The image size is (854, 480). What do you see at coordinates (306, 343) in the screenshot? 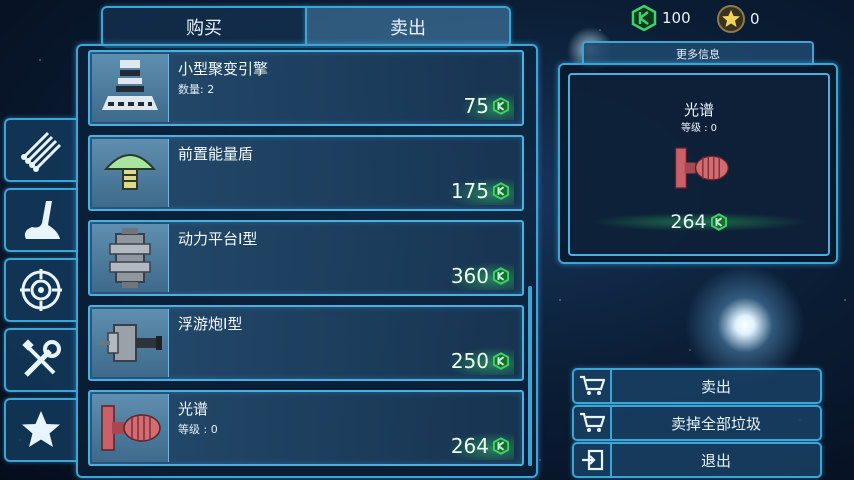
I see `list-item-cannon: 浮游炮I型 250` at bounding box center [306, 343].